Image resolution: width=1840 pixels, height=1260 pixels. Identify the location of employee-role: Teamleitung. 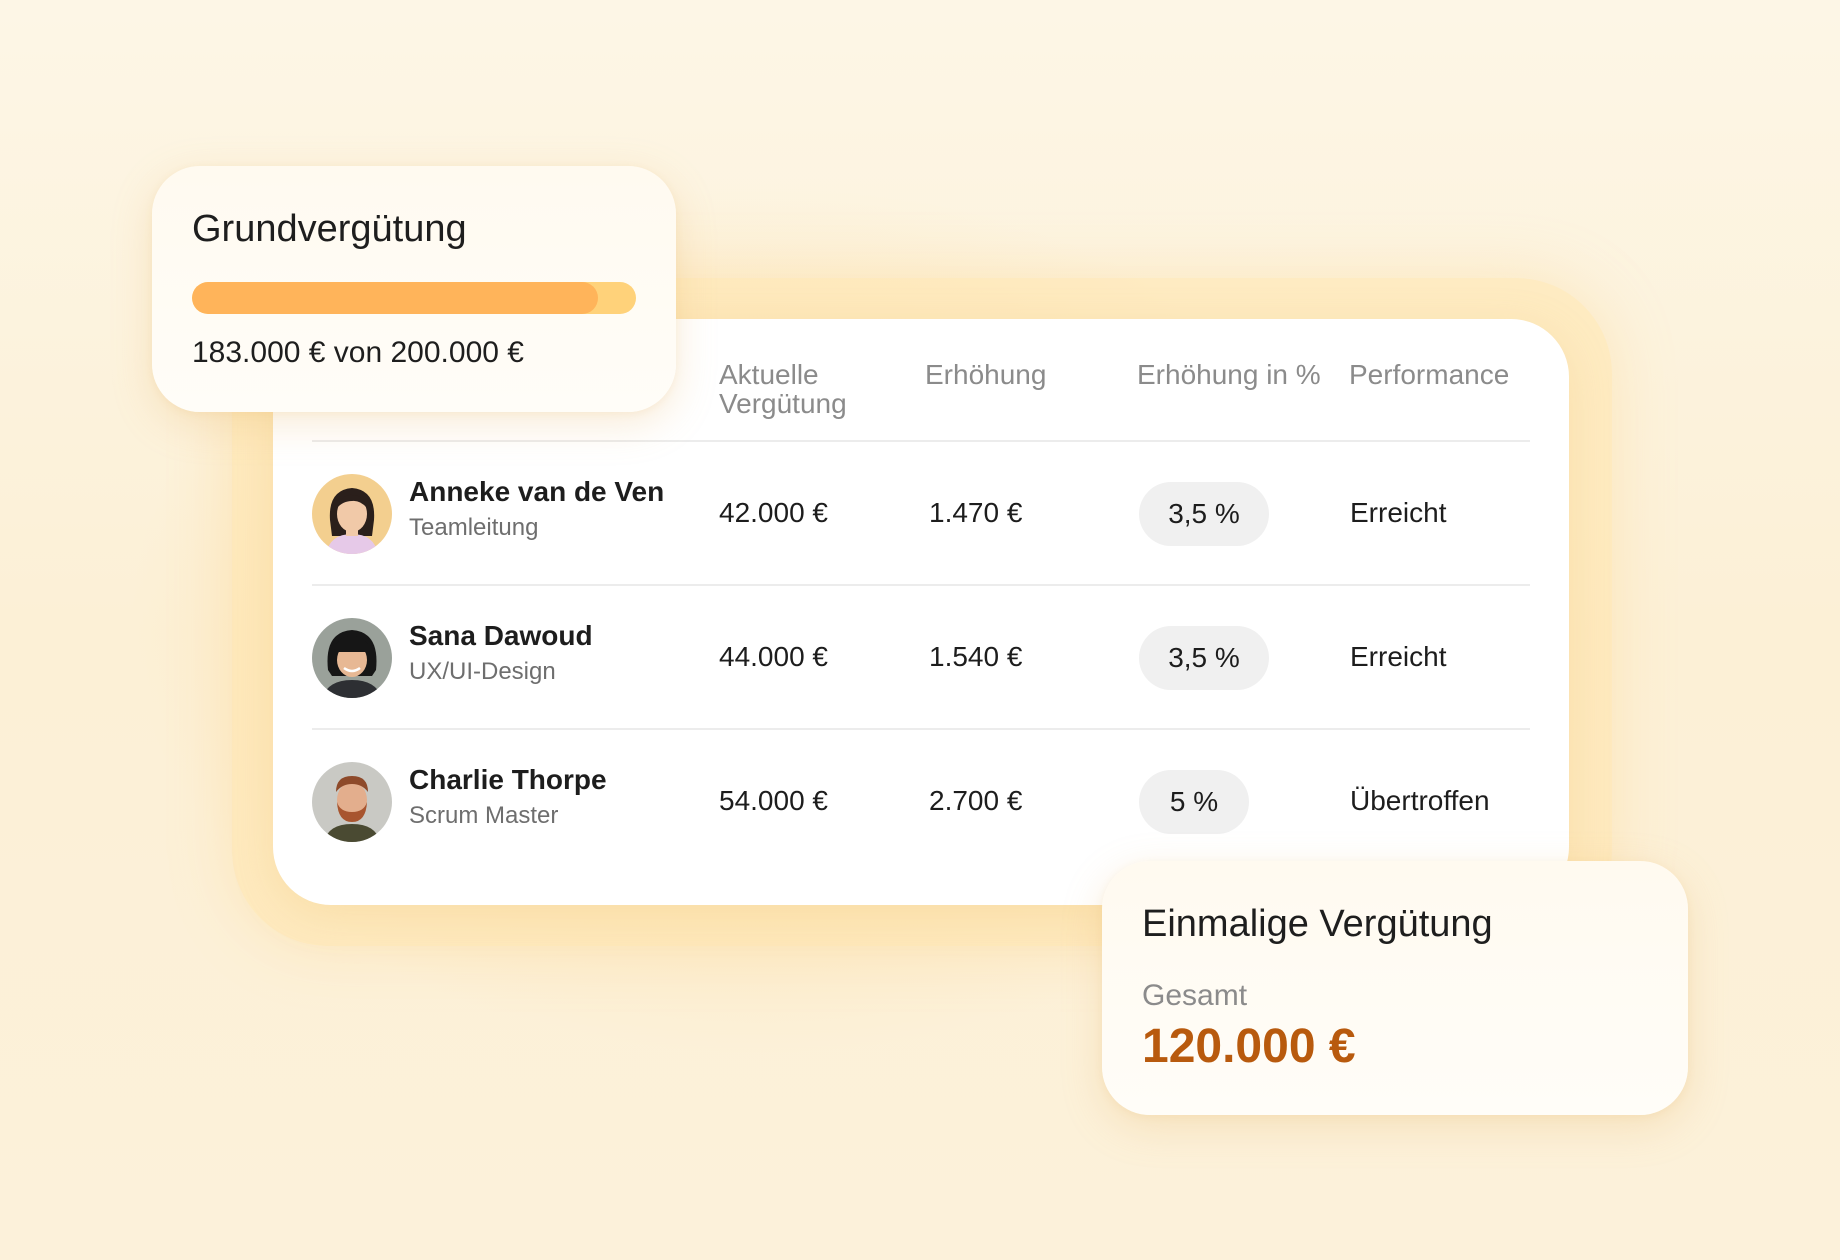
(474, 527).